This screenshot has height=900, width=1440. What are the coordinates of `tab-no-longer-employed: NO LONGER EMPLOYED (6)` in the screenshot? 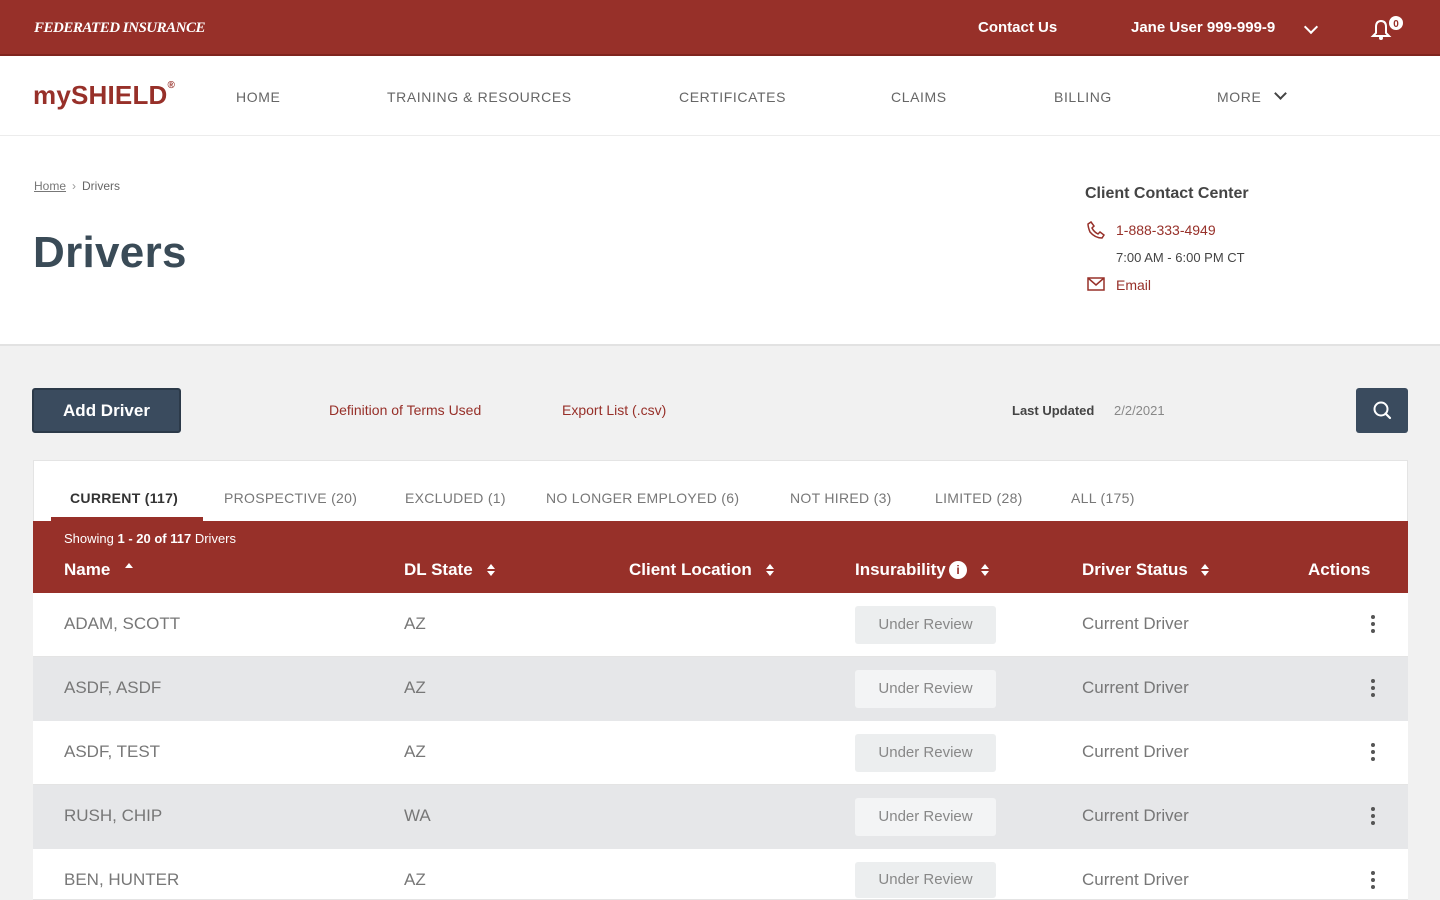 It's located at (642, 498).